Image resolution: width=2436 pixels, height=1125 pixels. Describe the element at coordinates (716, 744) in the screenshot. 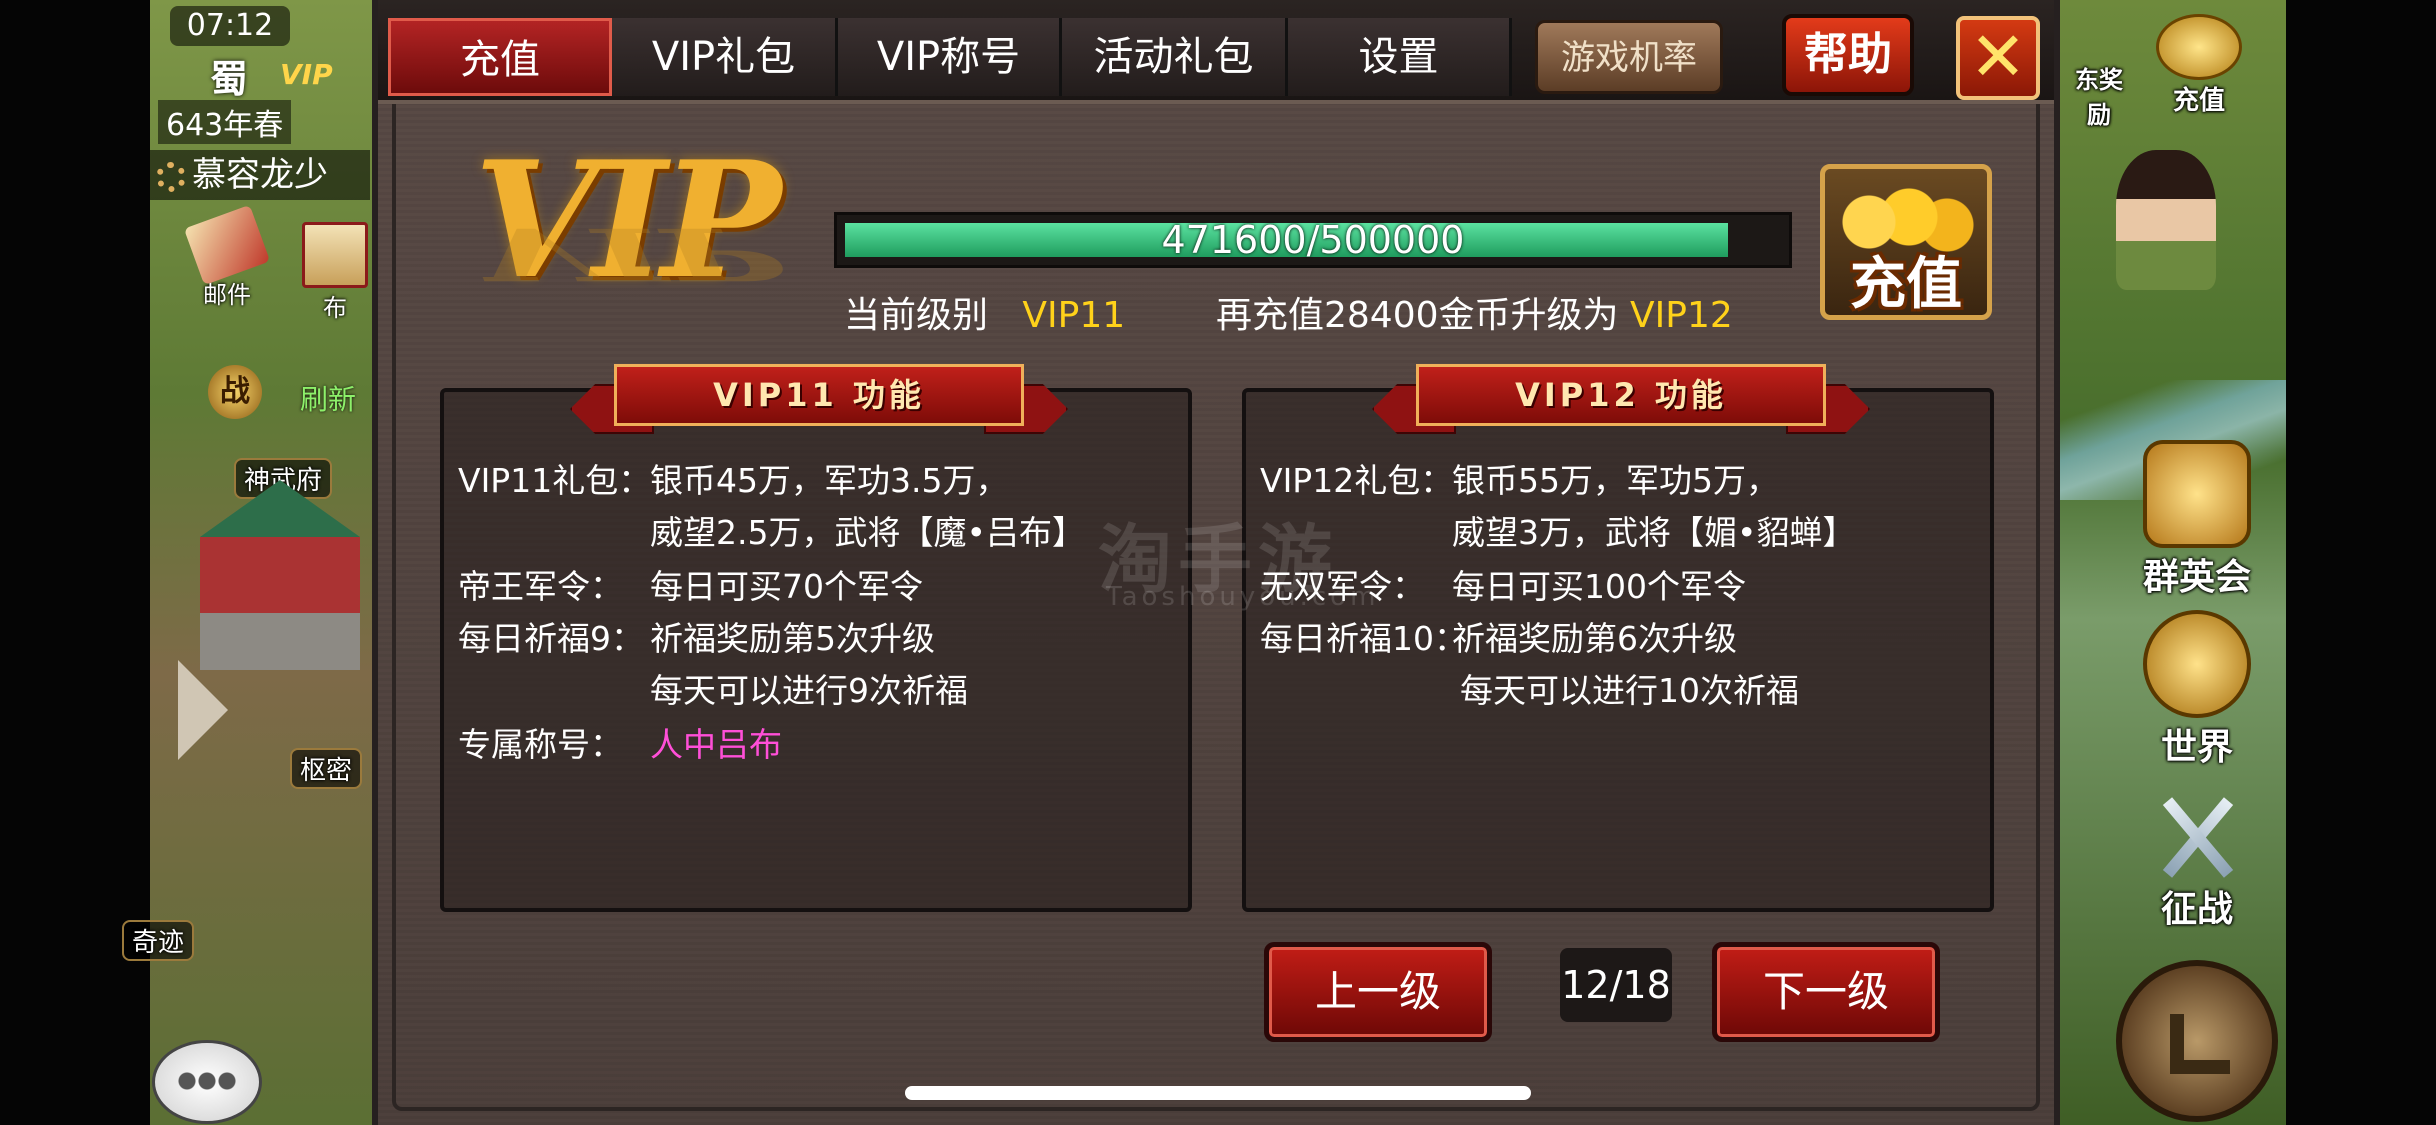

I see `vip11-exclusive-title: 人中吕布` at that location.